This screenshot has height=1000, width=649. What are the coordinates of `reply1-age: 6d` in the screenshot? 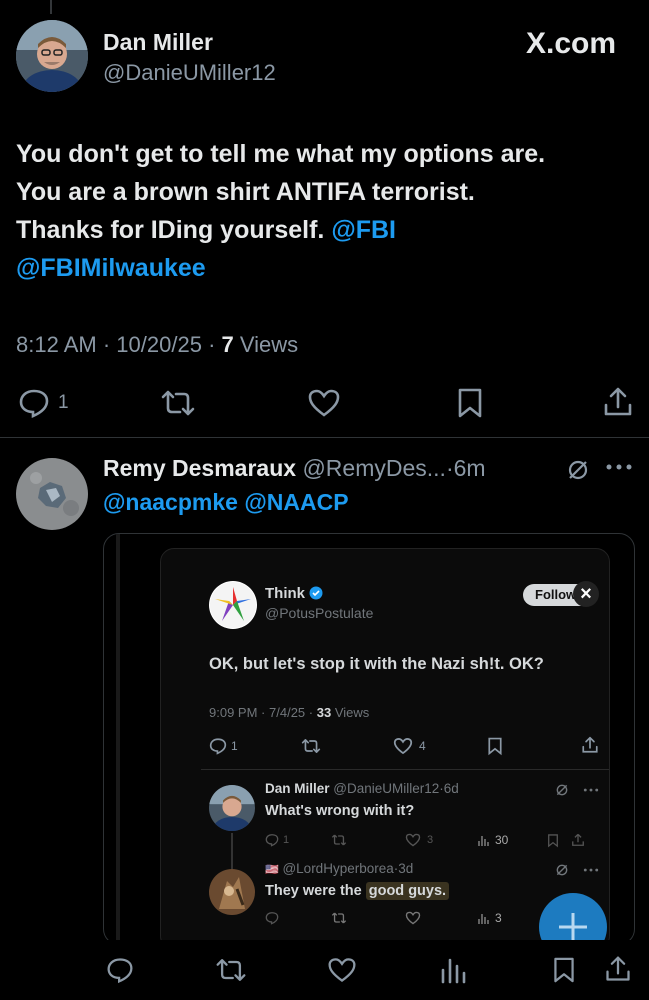 It's located at (451, 788).